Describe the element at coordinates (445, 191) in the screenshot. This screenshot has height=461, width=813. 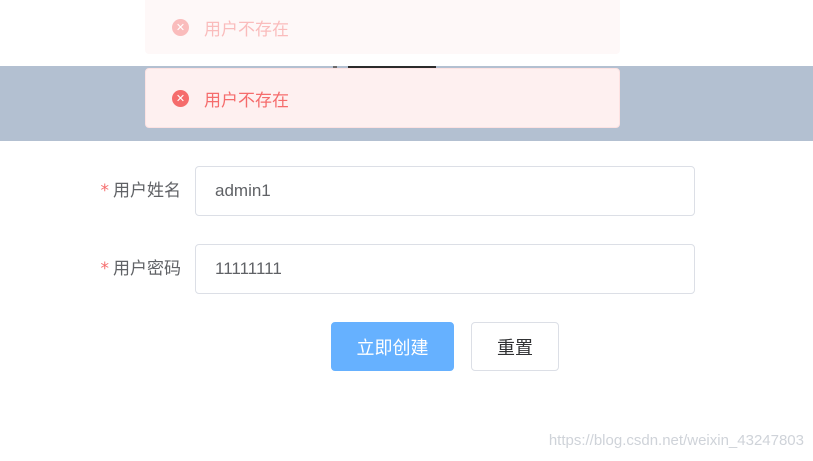
I see `username-input` at that location.